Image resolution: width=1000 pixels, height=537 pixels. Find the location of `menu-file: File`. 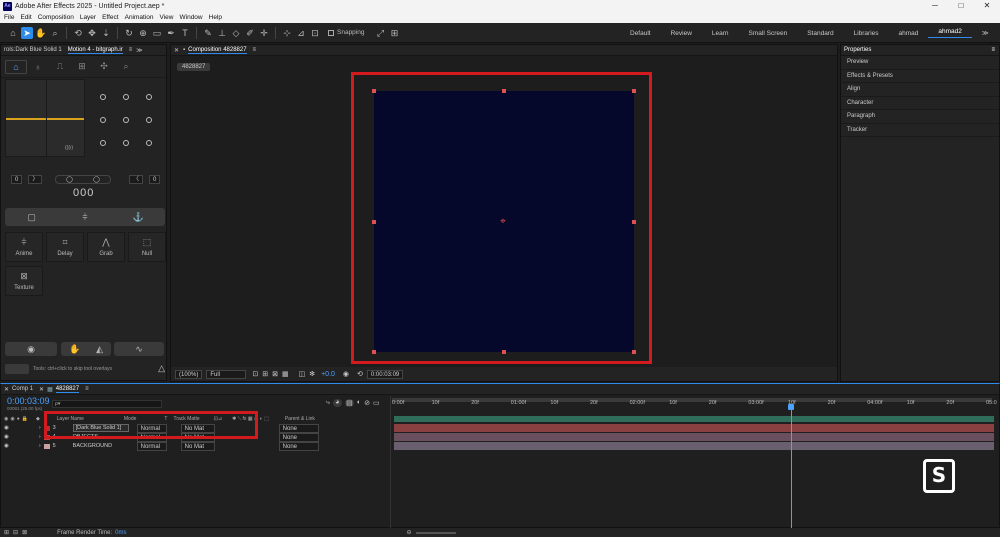

menu-file: File is located at coordinates (9, 17).